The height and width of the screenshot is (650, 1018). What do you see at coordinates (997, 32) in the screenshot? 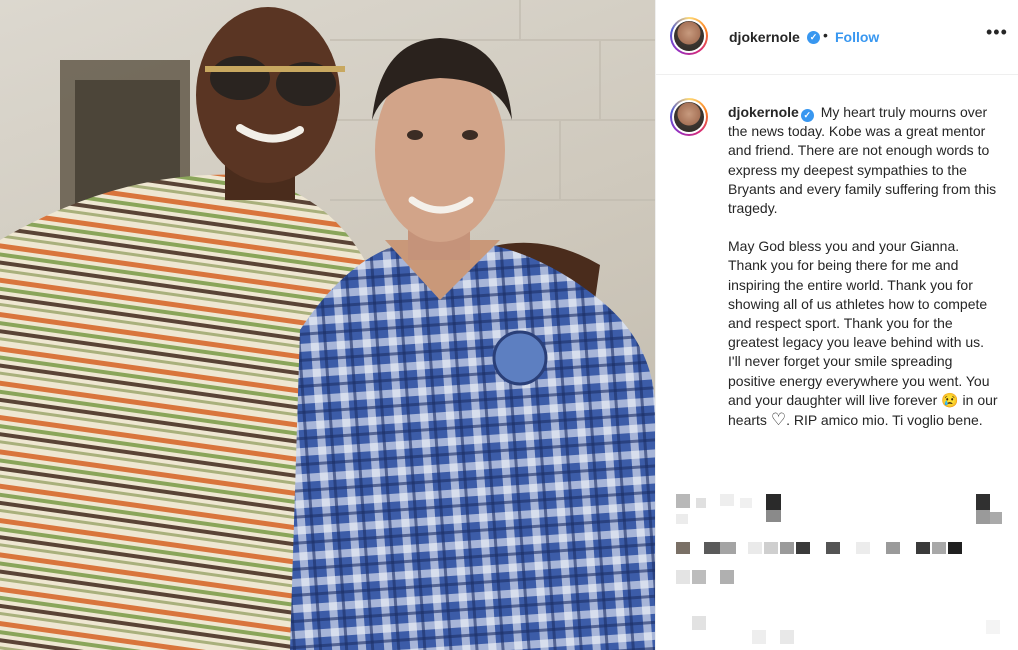
I see `more-options-icon: •••` at bounding box center [997, 32].